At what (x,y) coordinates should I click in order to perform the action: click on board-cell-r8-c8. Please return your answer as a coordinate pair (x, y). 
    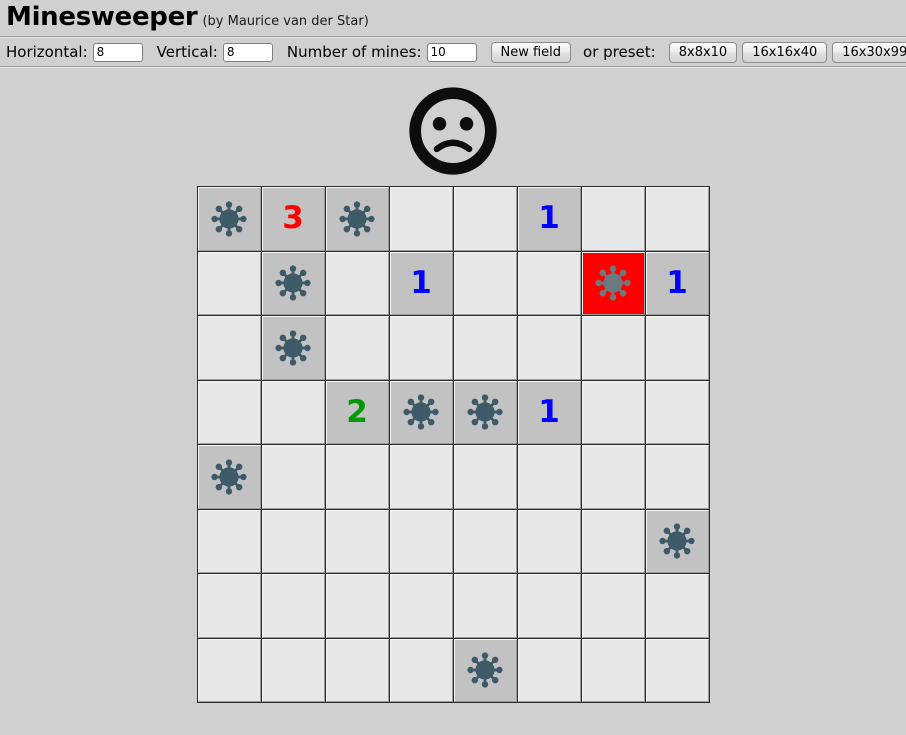
    Looking at the image, I should click on (677, 670).